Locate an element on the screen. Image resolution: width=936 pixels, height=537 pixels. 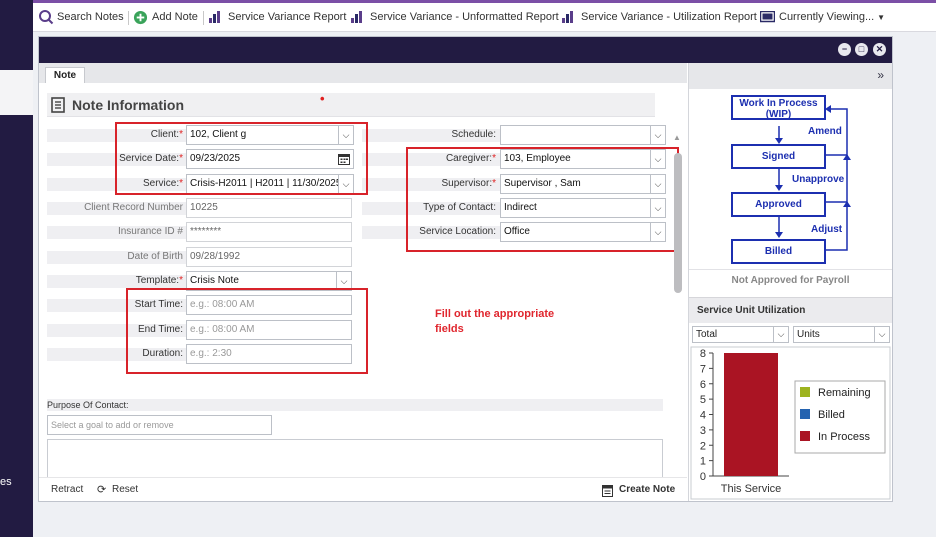
currently-viewing-menu: Currently Viewing... ▼ is located at coordinates (822, 17).